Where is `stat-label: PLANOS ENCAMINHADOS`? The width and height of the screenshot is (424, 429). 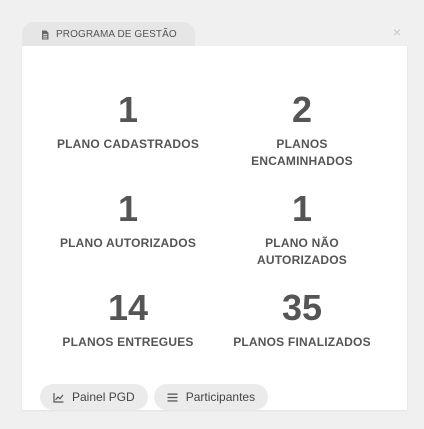 stat-label: PLANOS ENCAMINHADOS is located at coordinates (302, 152).